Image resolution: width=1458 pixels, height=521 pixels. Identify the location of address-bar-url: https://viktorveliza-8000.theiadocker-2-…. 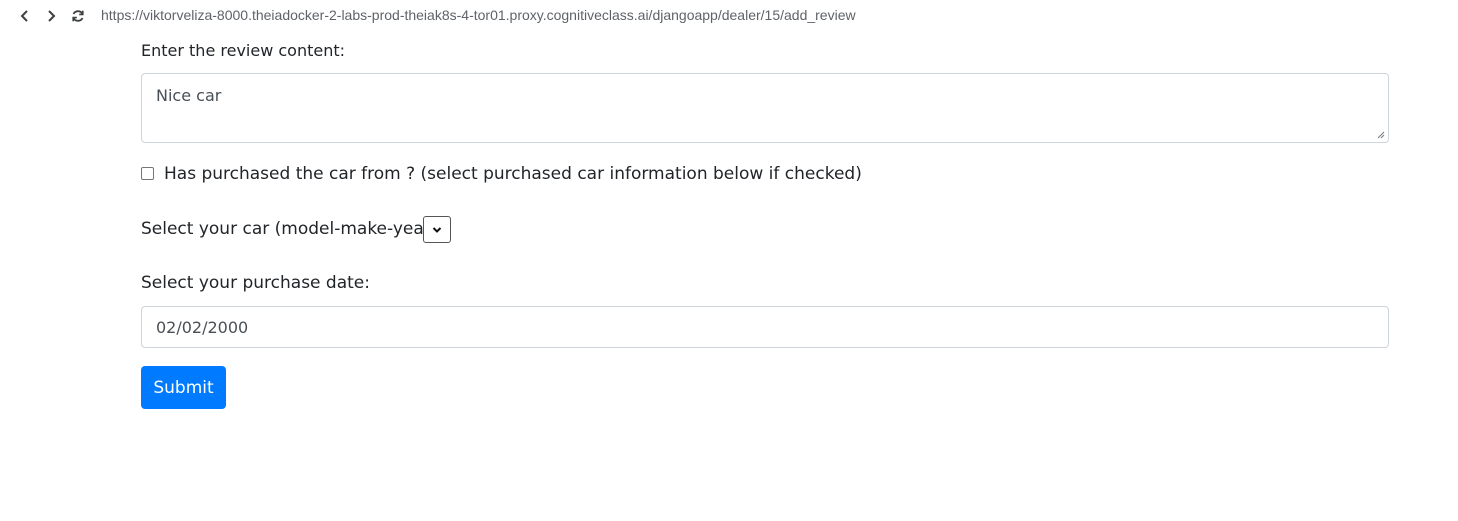
(478, 15).